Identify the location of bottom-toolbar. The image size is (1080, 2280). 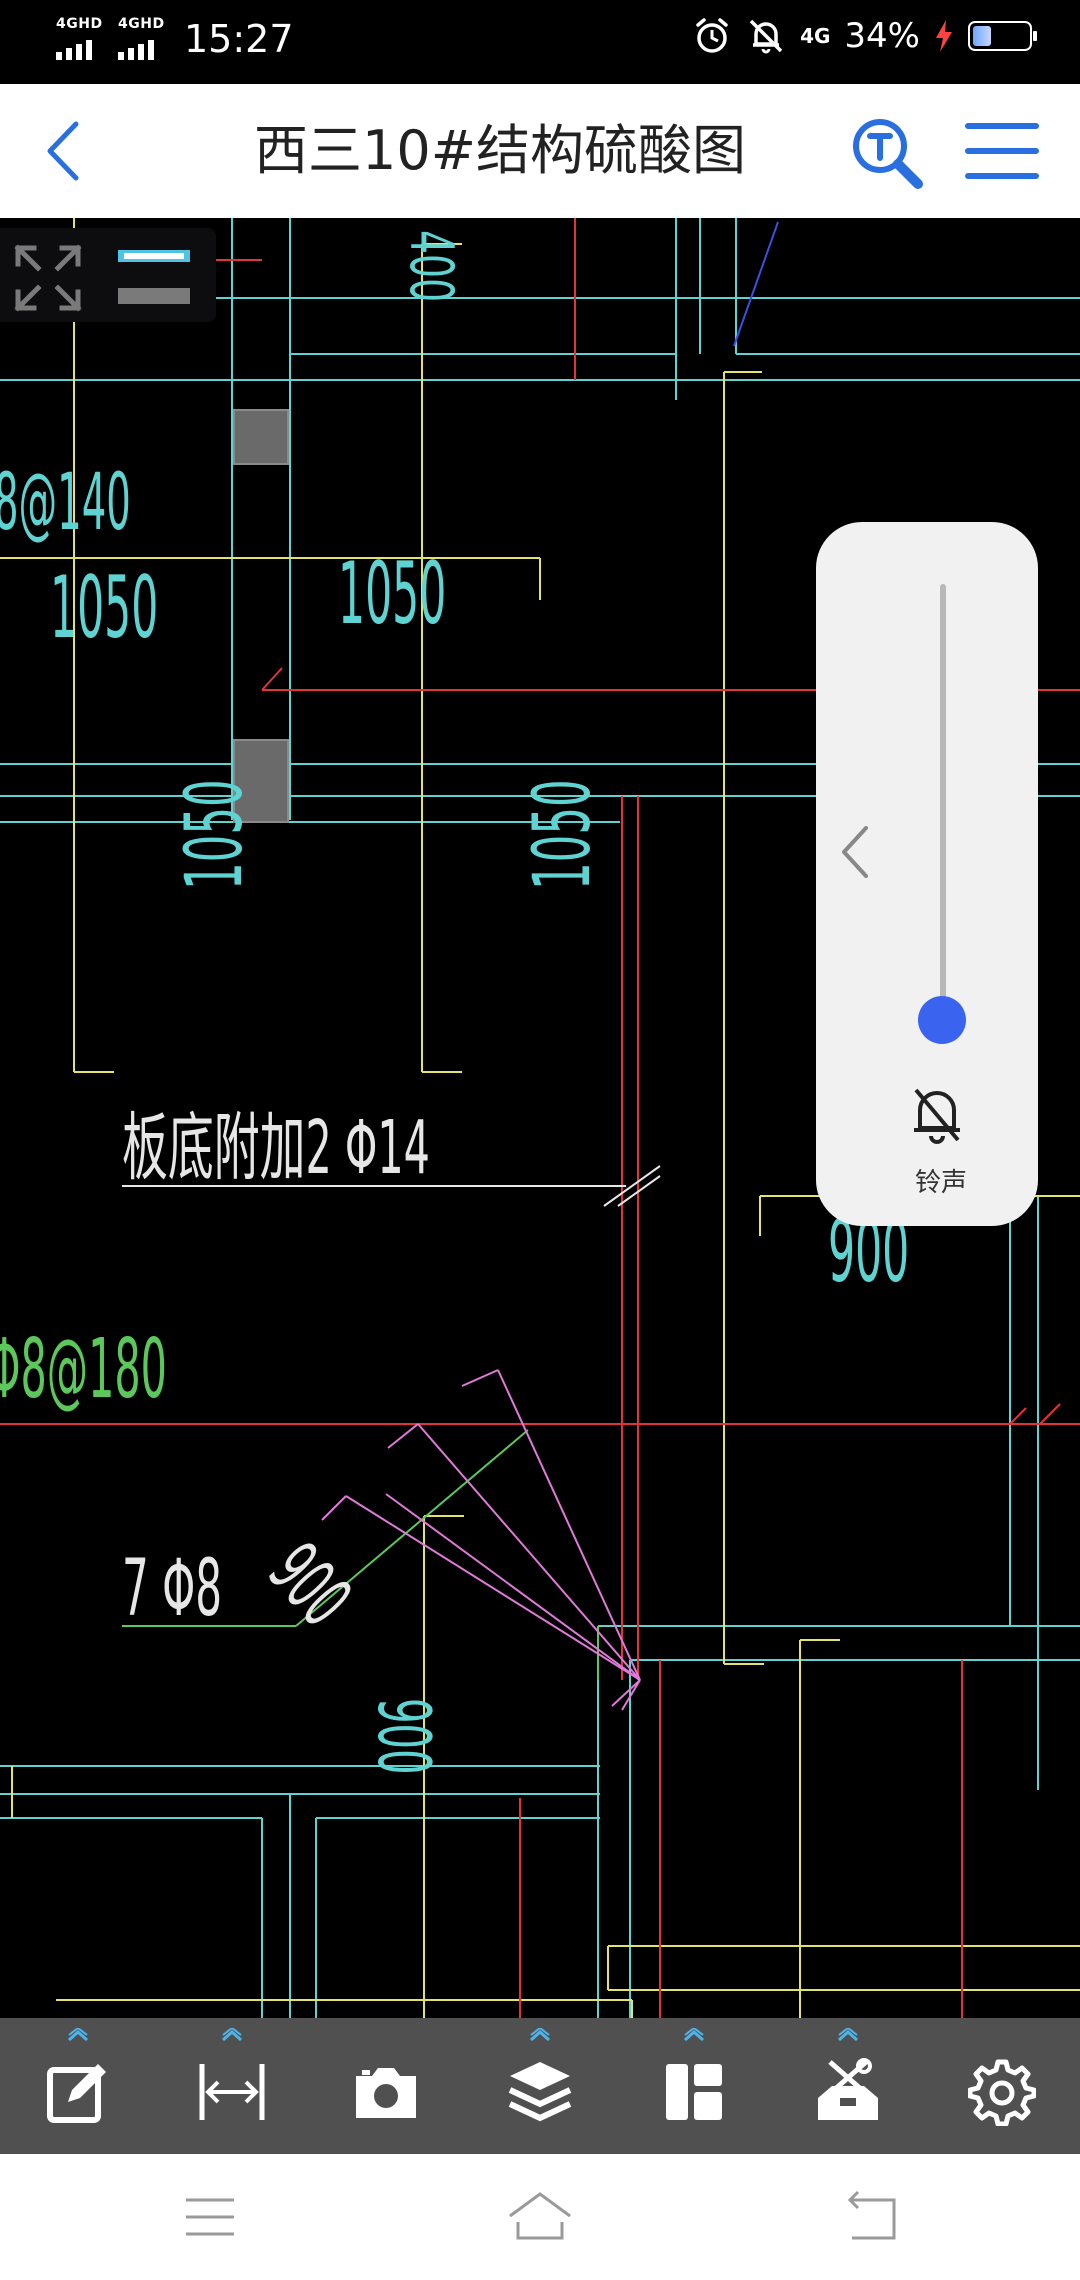
(540, 2086).